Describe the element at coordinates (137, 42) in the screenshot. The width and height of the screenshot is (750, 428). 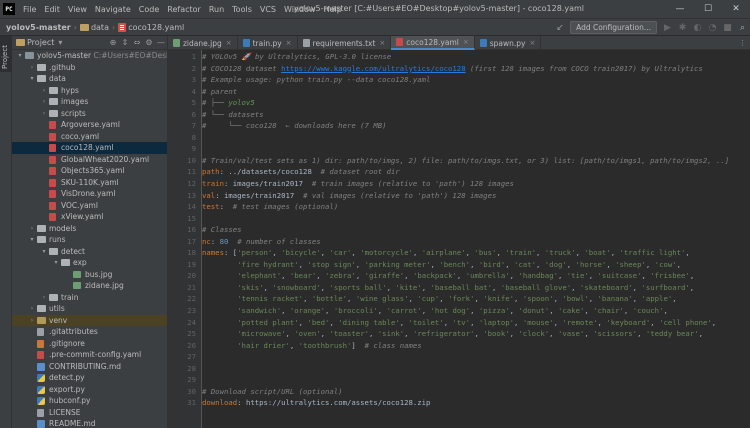
I see `collapse-all-icon: ⇔` at that location.